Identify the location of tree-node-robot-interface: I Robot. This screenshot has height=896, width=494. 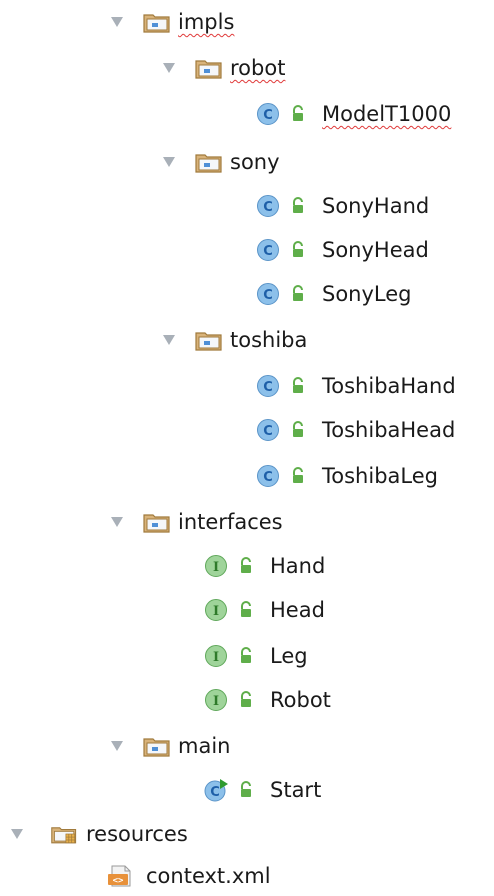
(267, 700).